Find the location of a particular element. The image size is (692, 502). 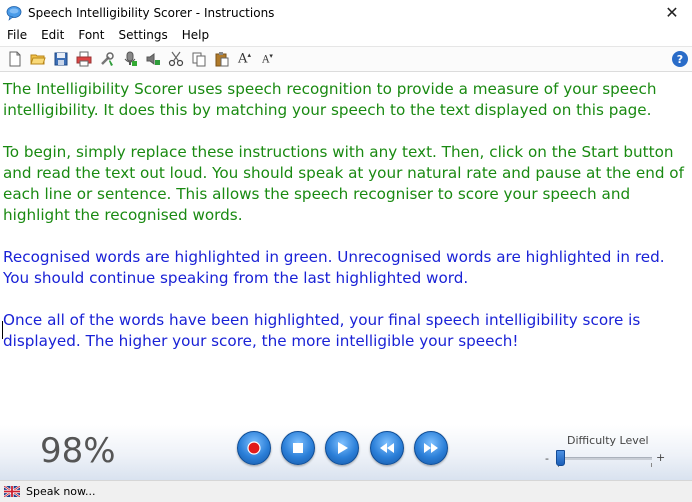

microphone-settings-icon is located at coordinates (130, 58).